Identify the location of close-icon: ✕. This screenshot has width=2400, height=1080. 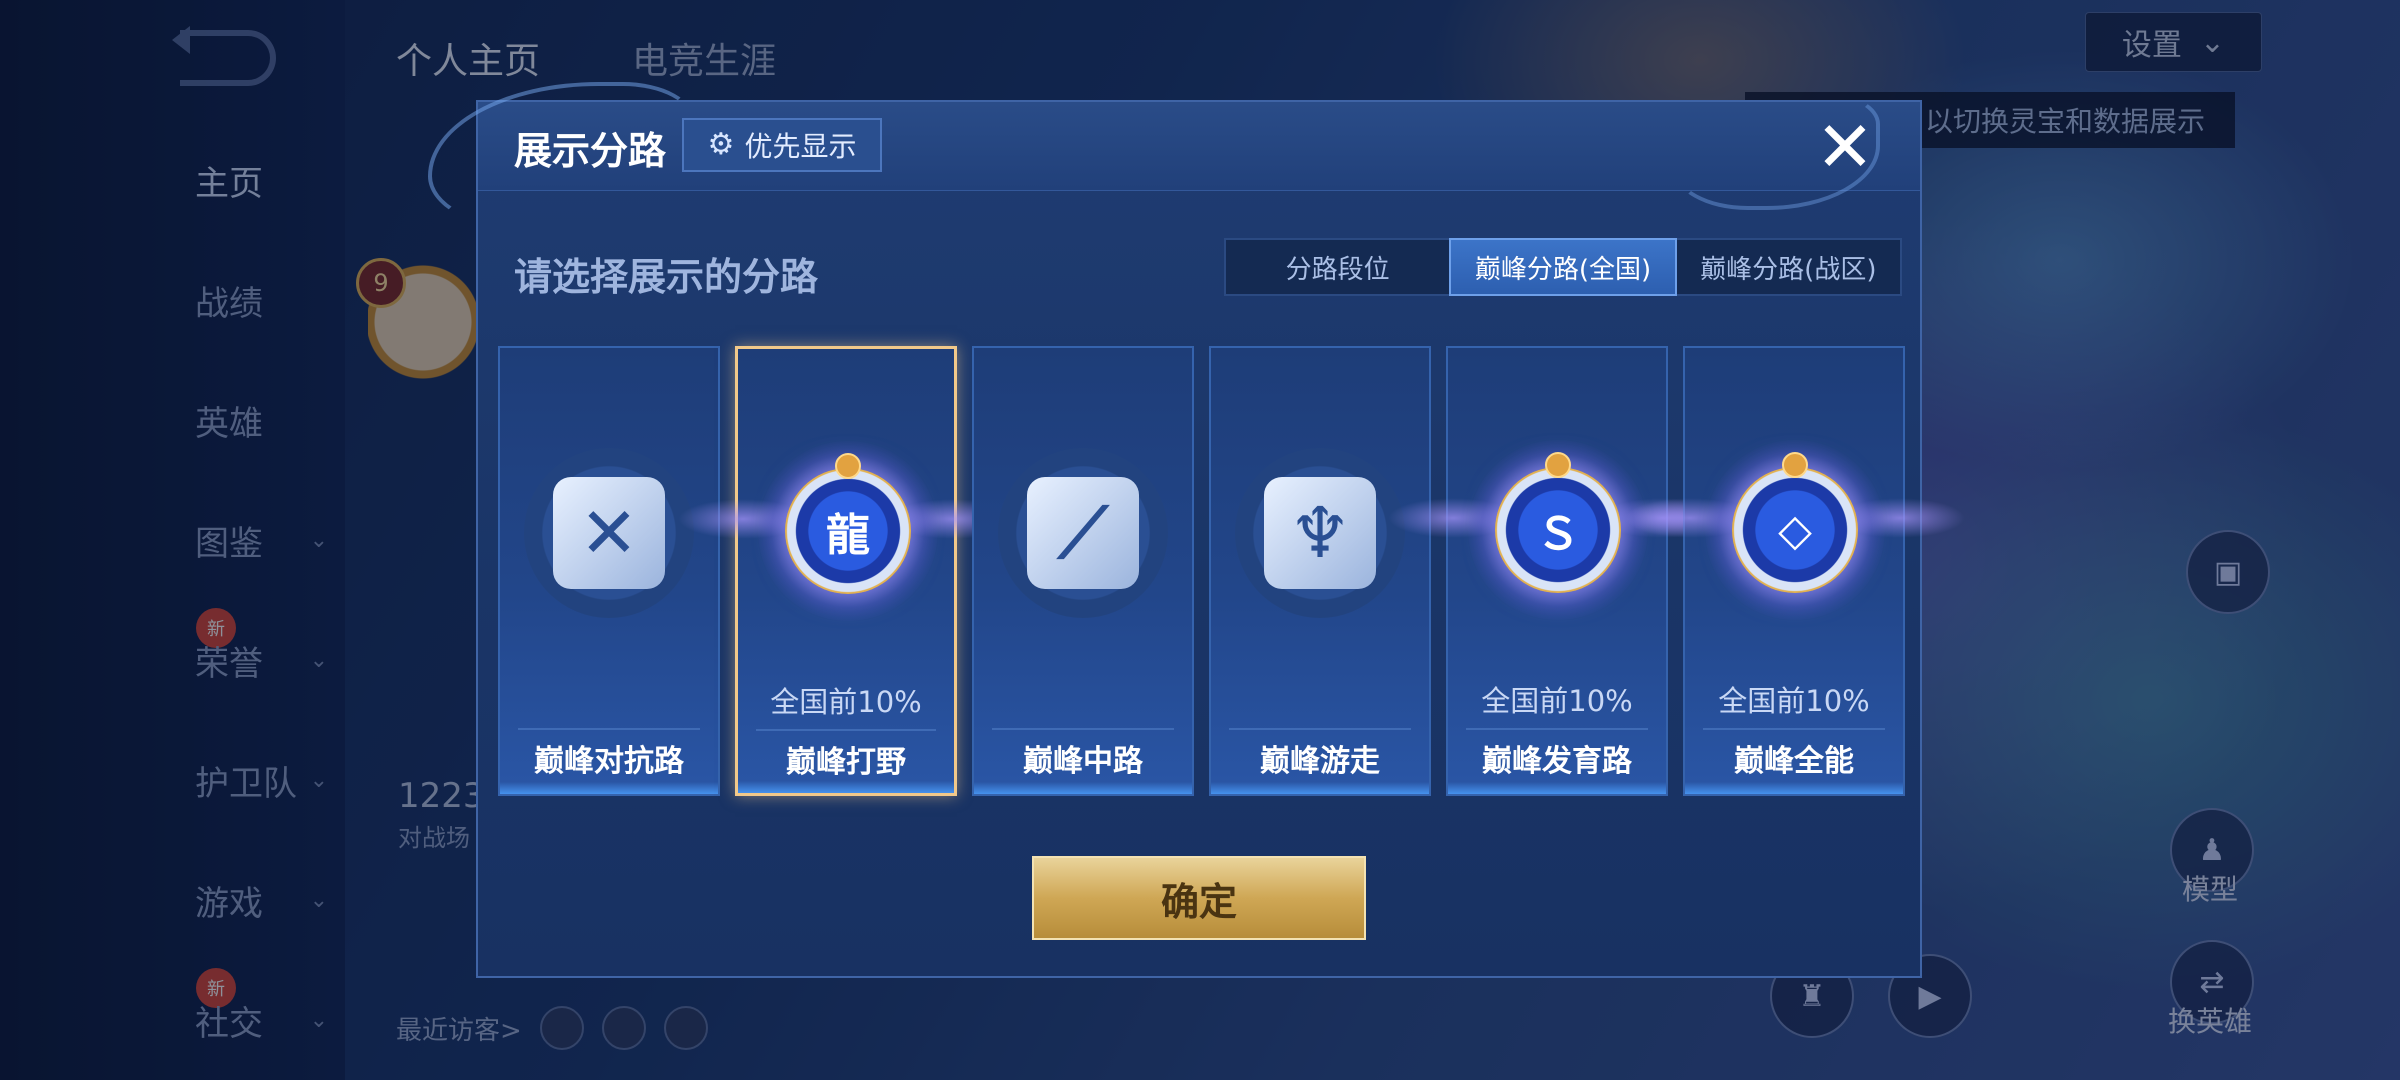
(1845, 147).